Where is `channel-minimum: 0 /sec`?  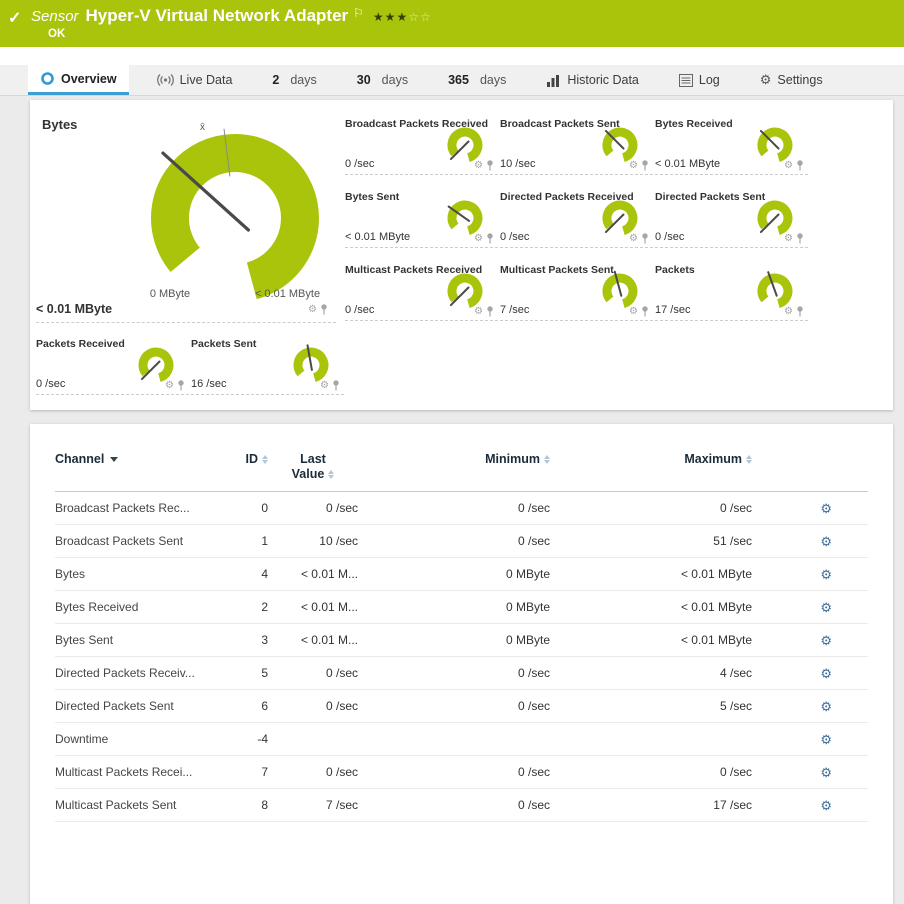
channel-minimum: 0 /sec is located at coordinates (533, 541).